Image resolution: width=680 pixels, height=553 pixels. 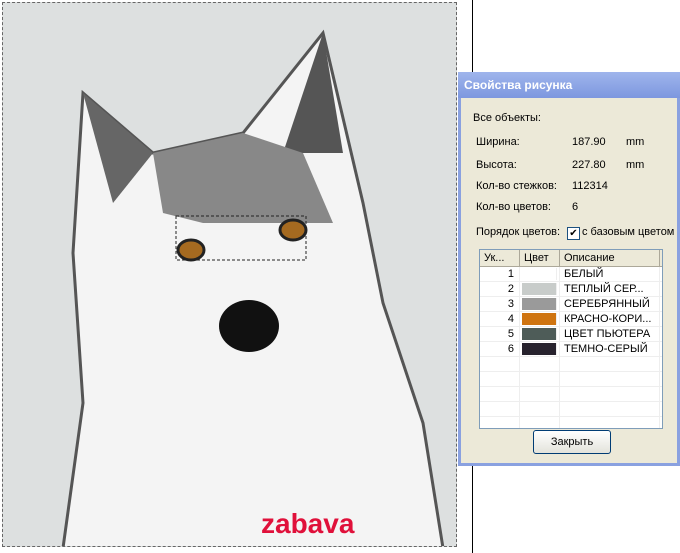 I want to click on row-index: 6, so click(x=500, y=349).